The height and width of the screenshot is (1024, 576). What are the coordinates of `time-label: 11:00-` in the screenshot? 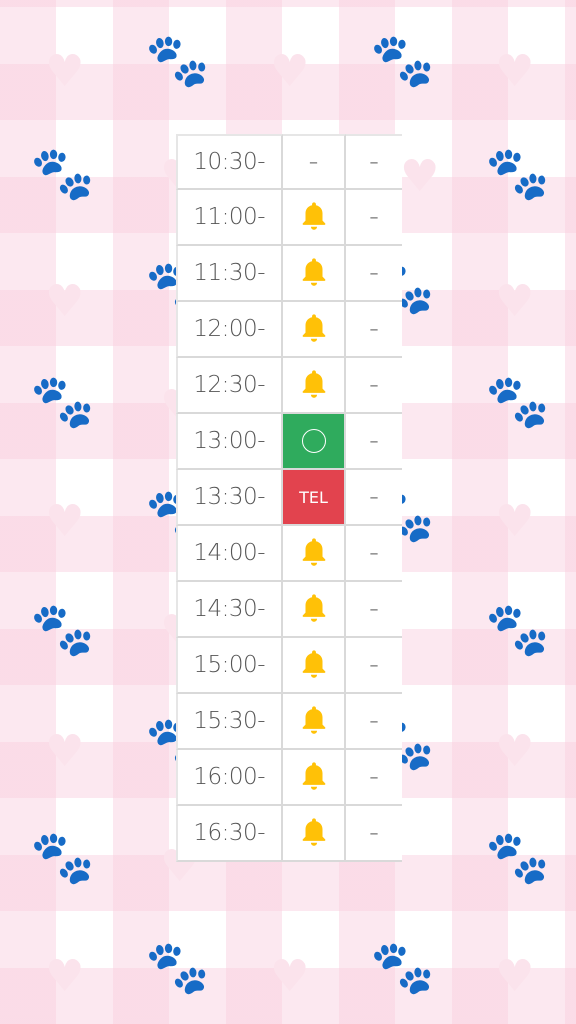 It's located at (229, 217).